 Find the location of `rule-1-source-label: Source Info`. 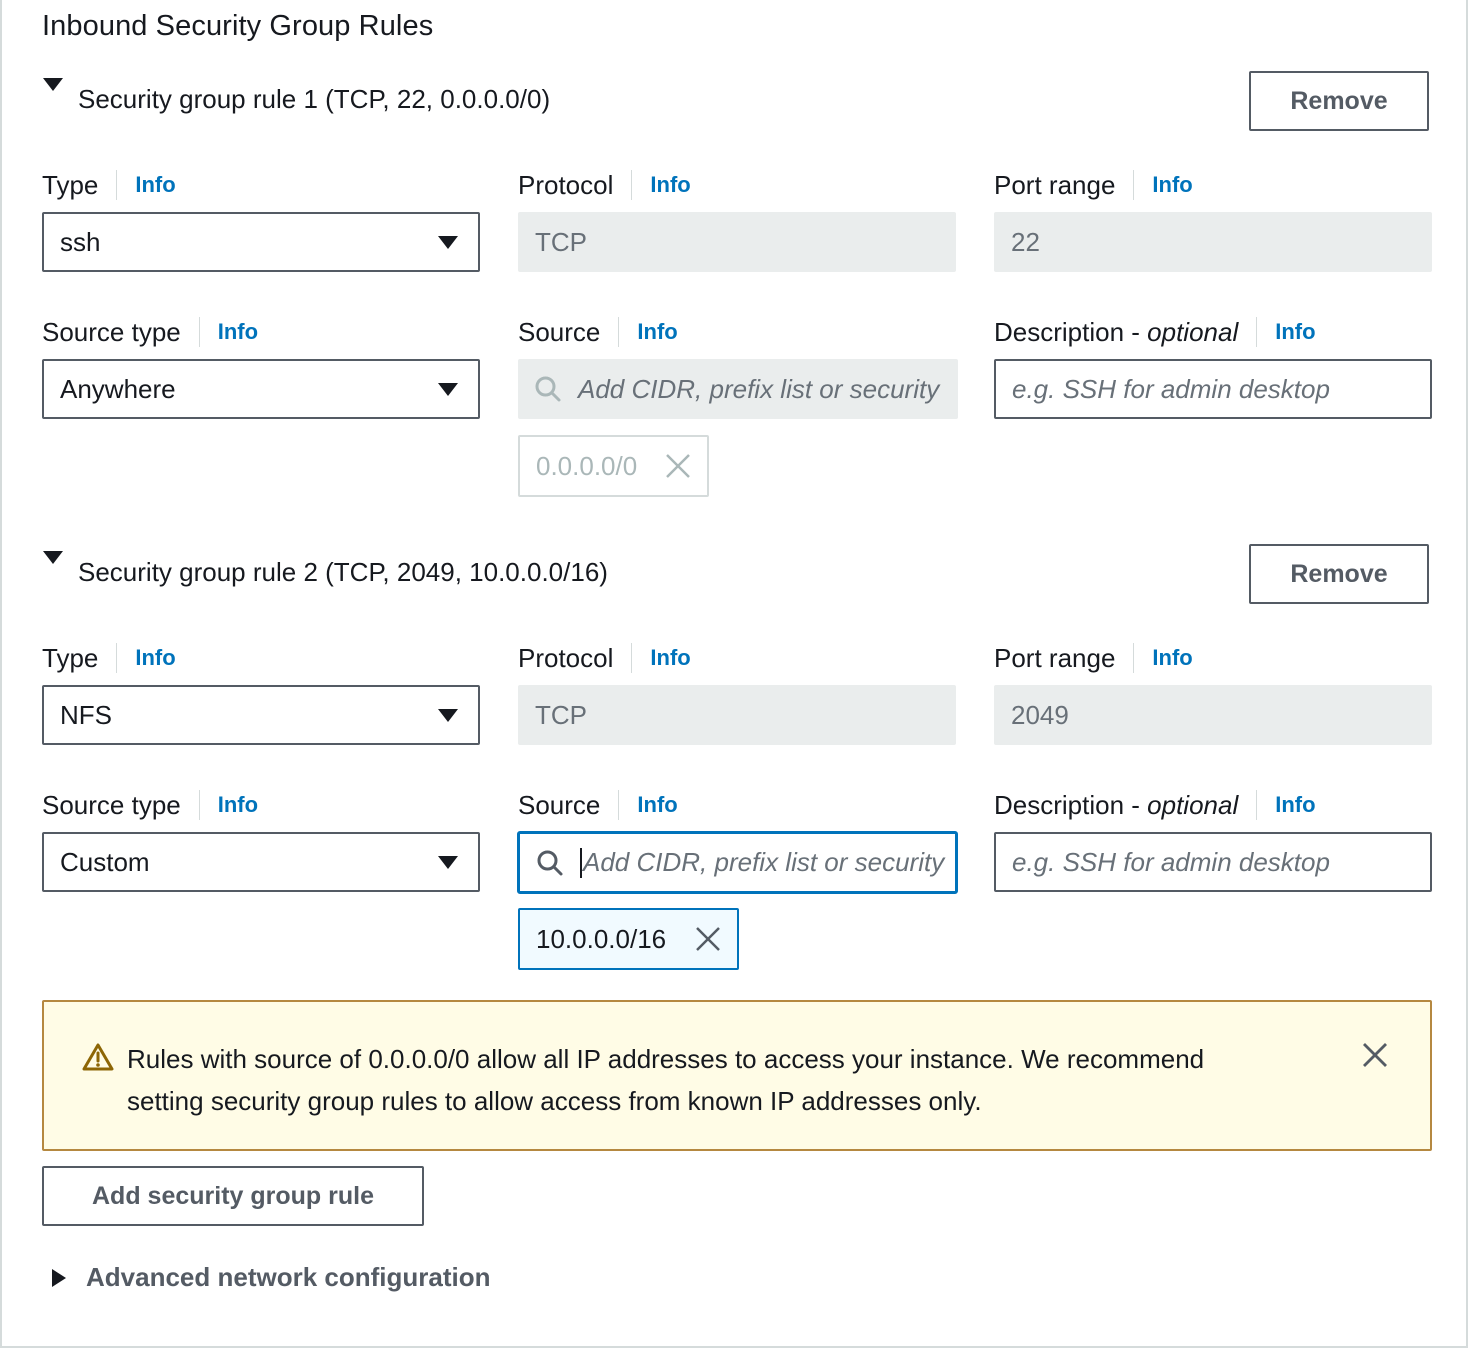

rule-1-source-label: Source Info is located at coordinates (598, 332).